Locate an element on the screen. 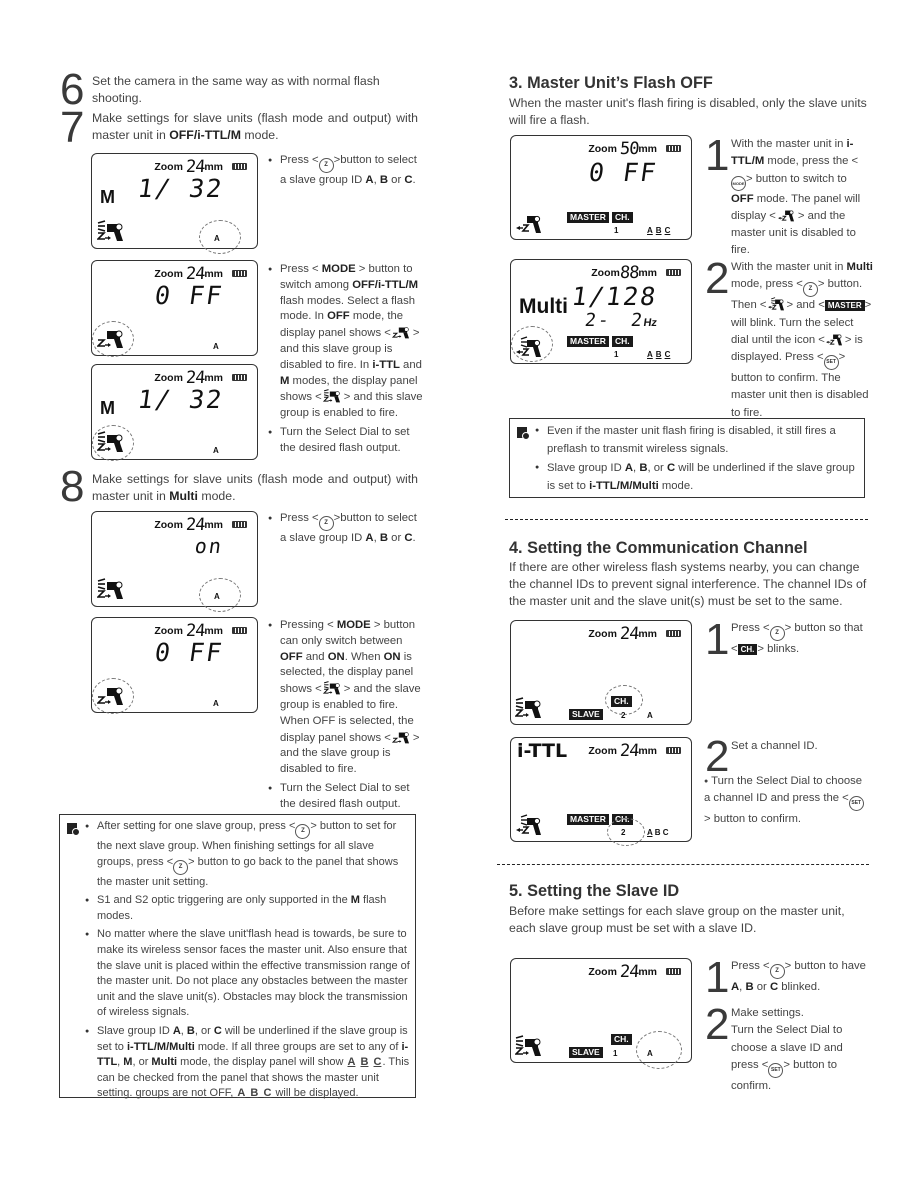  flash-output-value: 1/128 is located at coordinates (614, 296).